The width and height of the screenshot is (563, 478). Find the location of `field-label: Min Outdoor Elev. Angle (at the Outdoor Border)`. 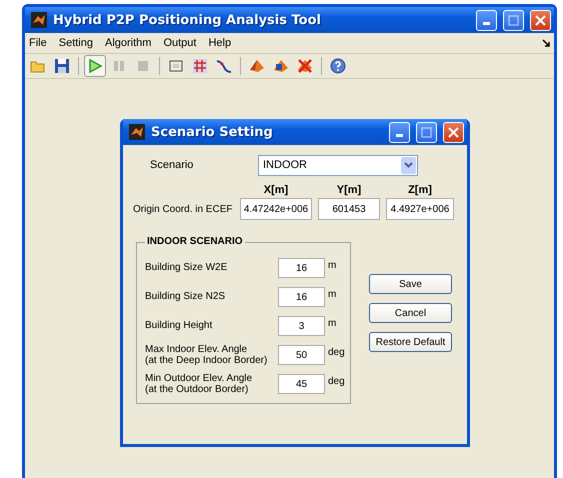

field-label: Min Outdoor Elev. Angle (at the Outdoor Border) is located at coordinates (199, 384).